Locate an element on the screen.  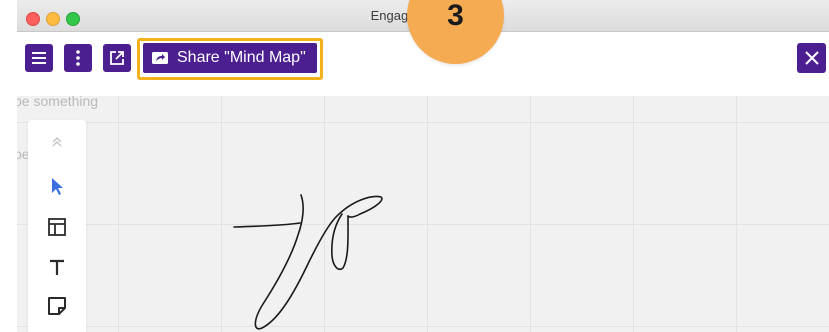
close-board-button is located at coordinates (811, 58).